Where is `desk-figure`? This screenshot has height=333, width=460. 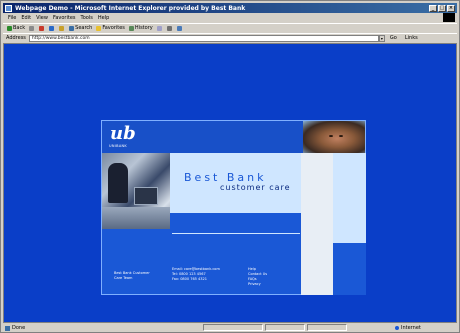
desk-figure is located at coordinates (136, 218).